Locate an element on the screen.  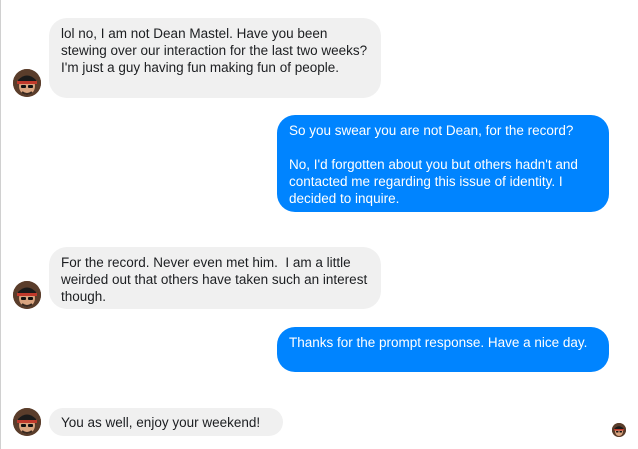
read-receipt is located at coordinates (619, 430).